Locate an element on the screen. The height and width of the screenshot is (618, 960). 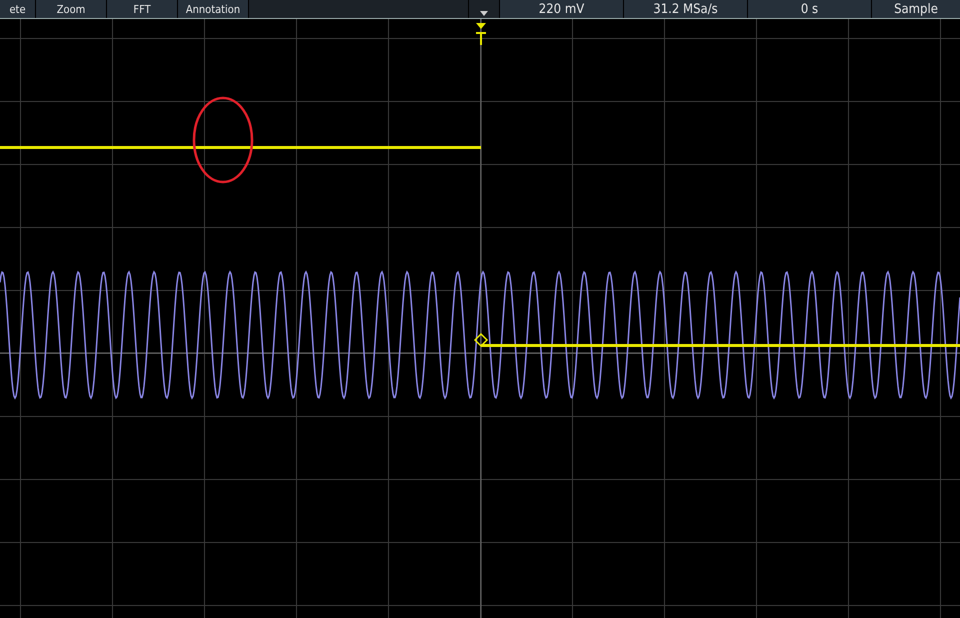
readout-field: 31.2 MSa/s is located at coordinates (685, 9).